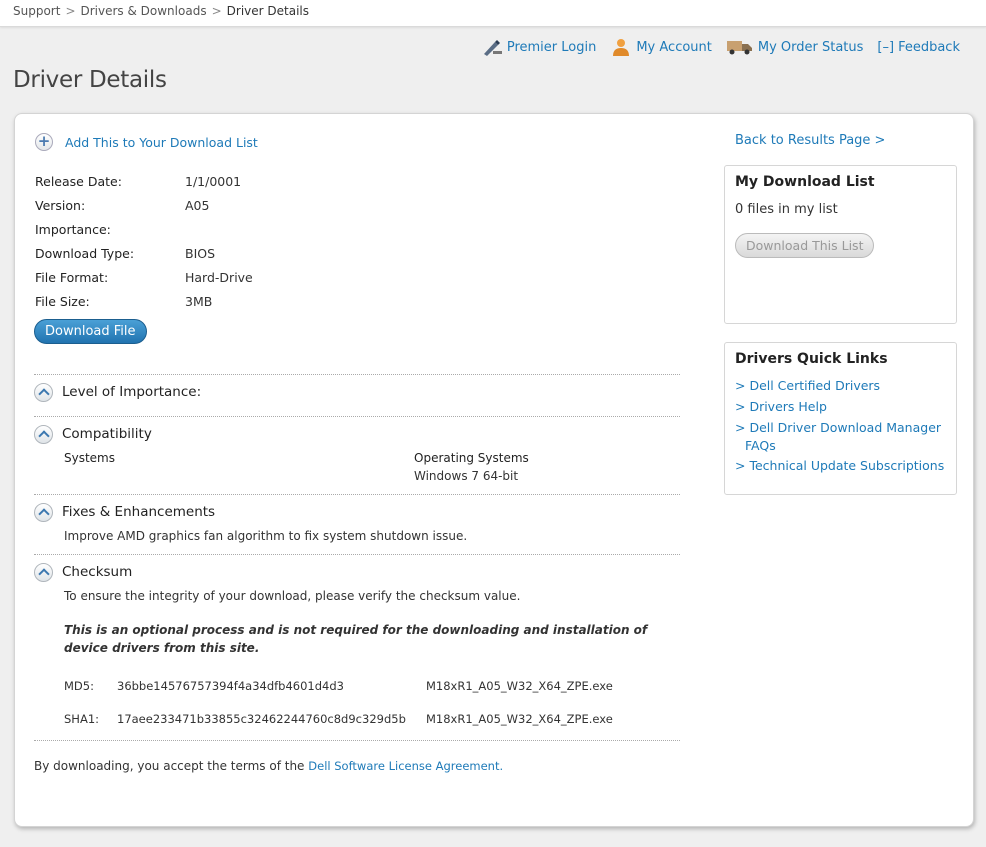 The width and height of the screenshot is (986, 847). I want to click on section-header-compatibility: Compatibility, so click(357, 434).